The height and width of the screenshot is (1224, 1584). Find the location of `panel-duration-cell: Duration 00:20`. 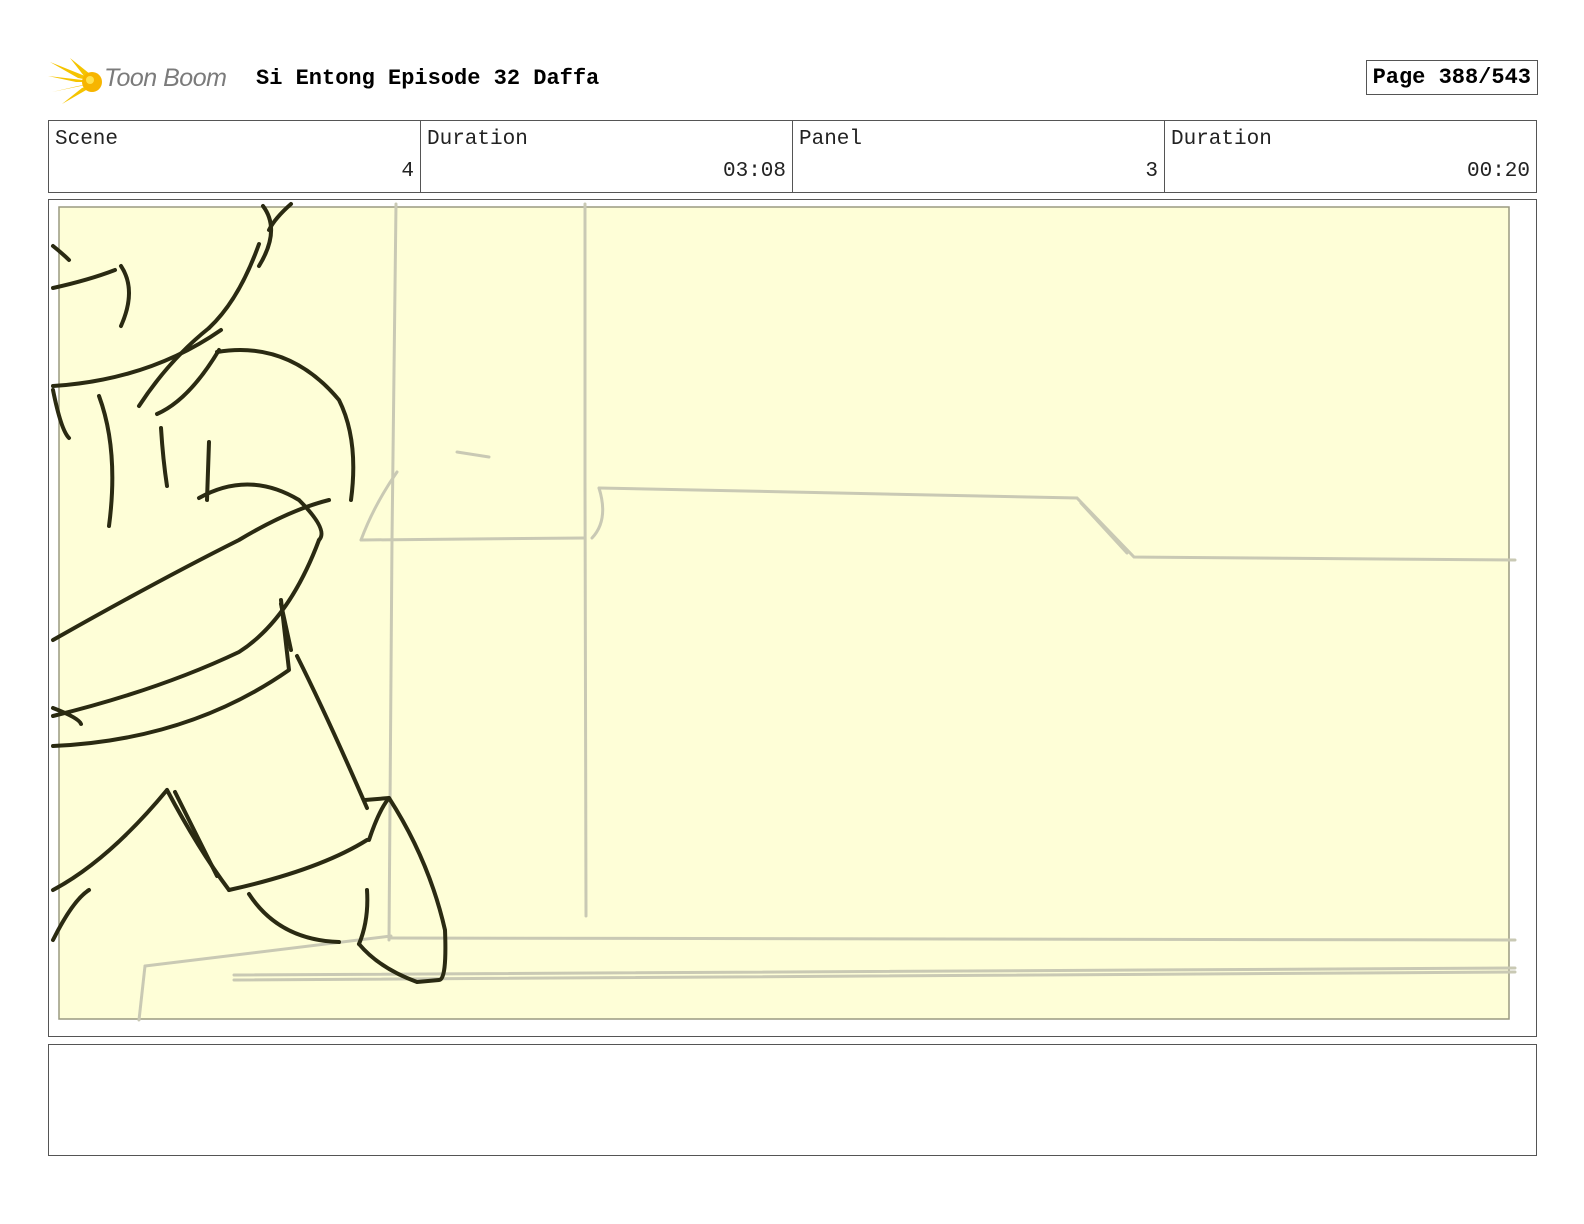

panel-duration-cell: Duration 00:20 is located at coordinates (1350, 156).